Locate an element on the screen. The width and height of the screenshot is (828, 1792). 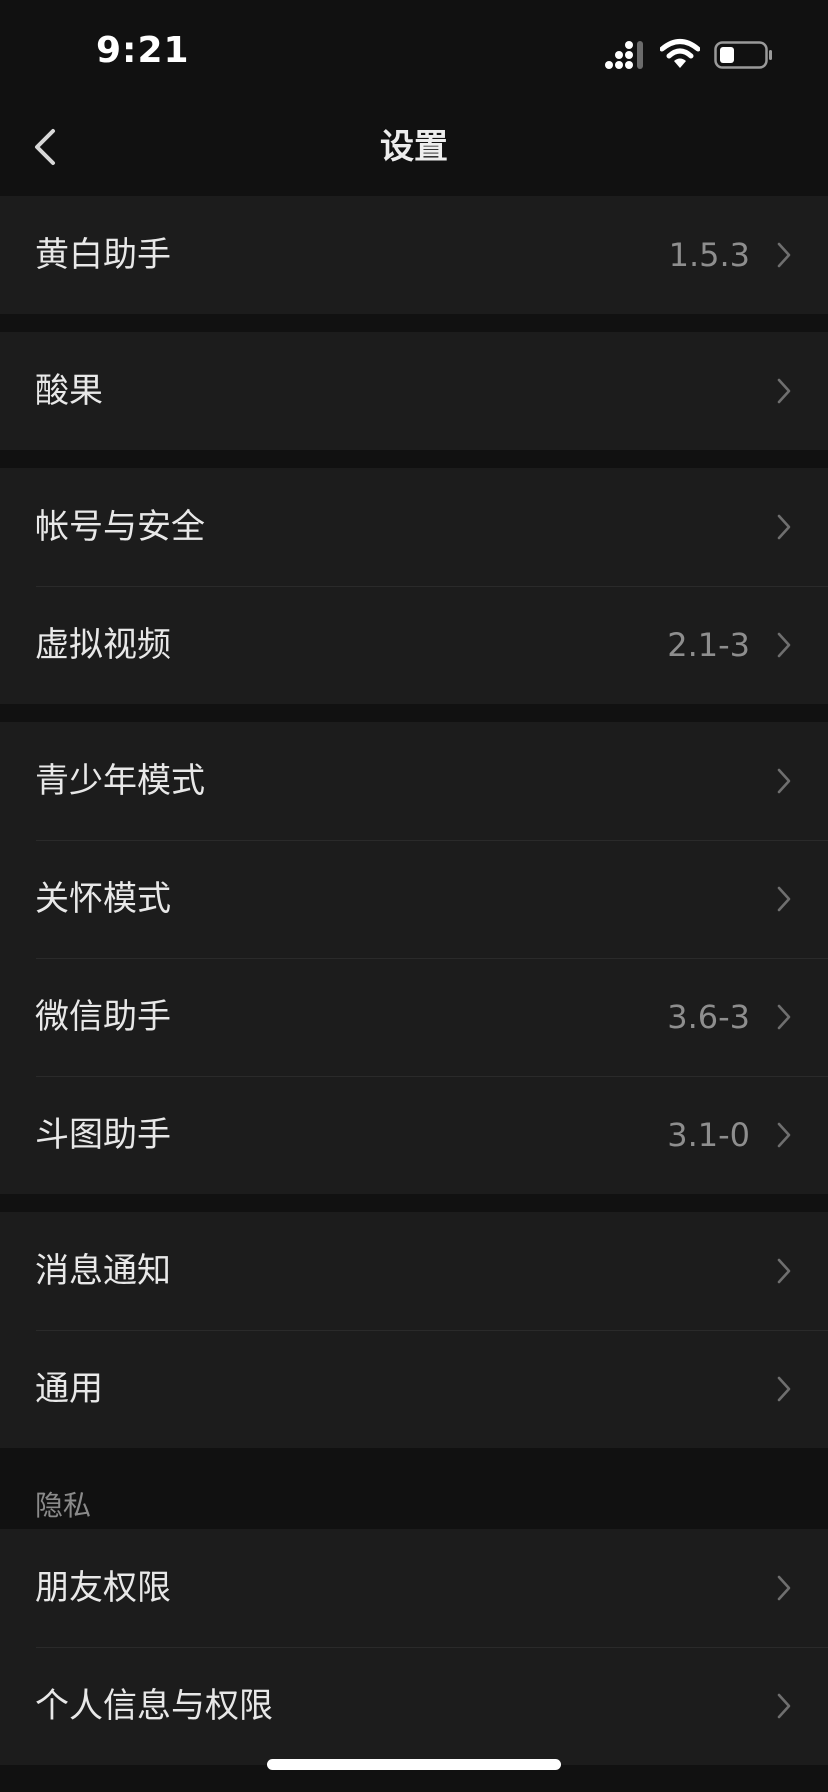
page-title: 设置 is located at coordinates (414, 147).